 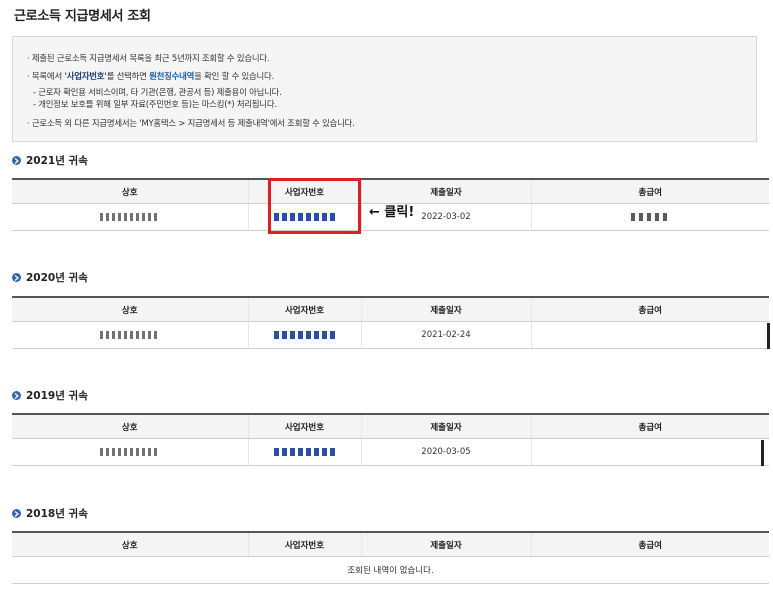 I want to click on table-row: 2021-02-24, so click(x=390, y=335).